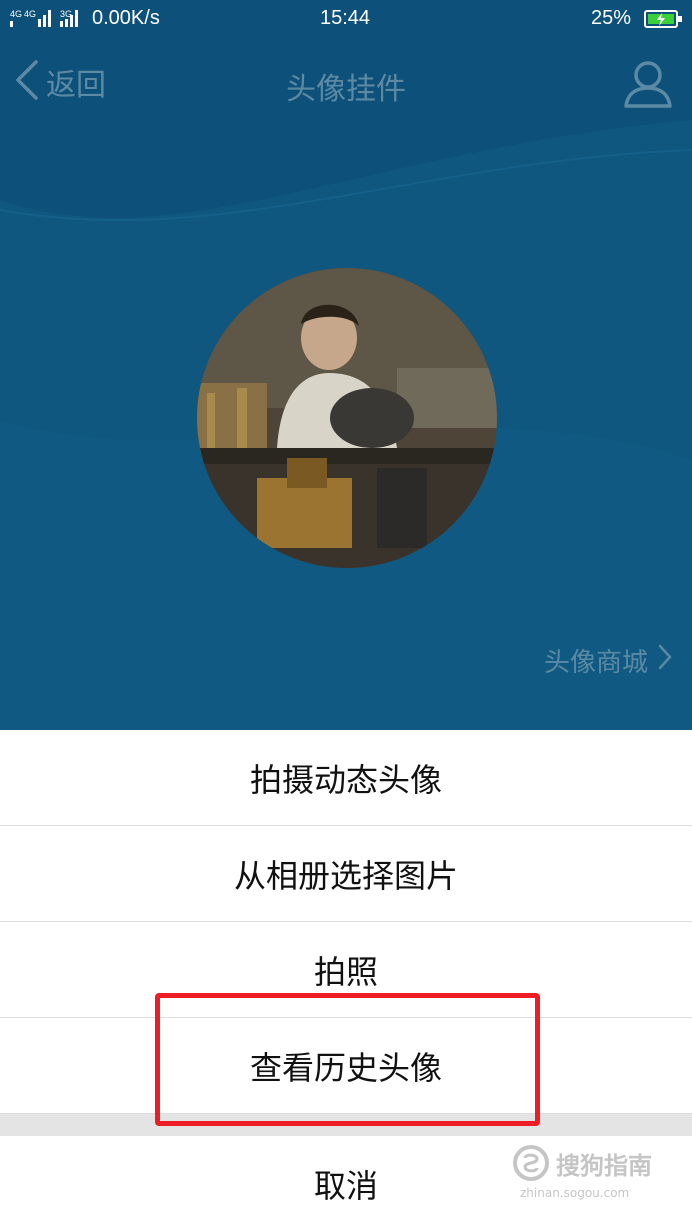  I want to click on status-bar: 4G 4G 3G 0.00K/s 15:44 25%, so click(346, 18).